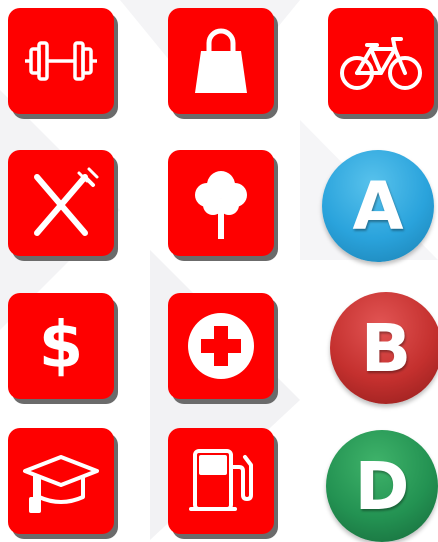 The height and width of the screenshot is (542, 438). I want to click on park-tile, so click(221, 203).